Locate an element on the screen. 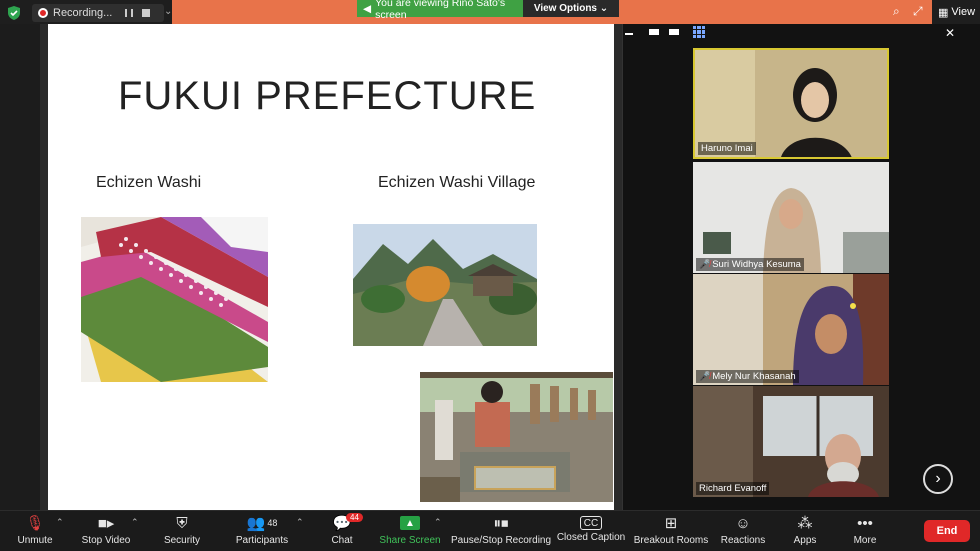 Image resolution: width=980 pixels, height=551 pixels. stop-recording-icon is located at coordinates (146, 13).